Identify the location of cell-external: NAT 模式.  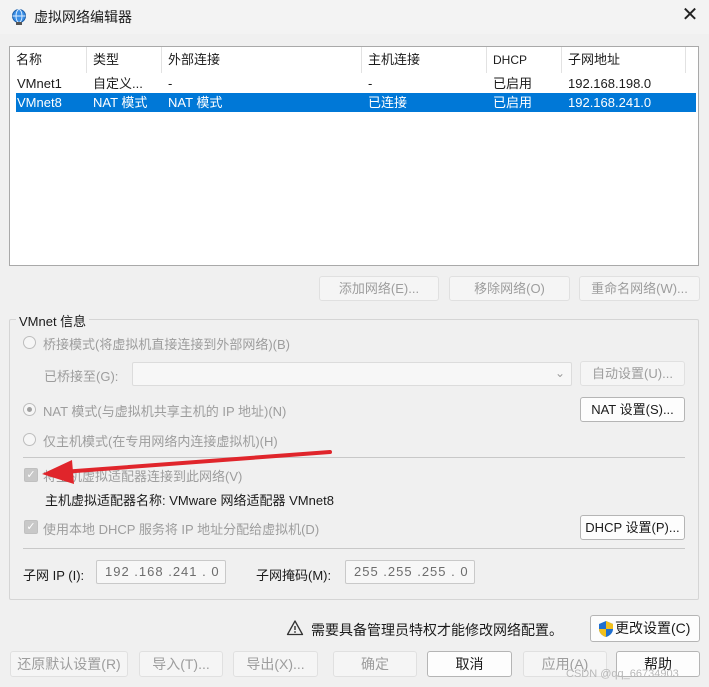
(195, 102).